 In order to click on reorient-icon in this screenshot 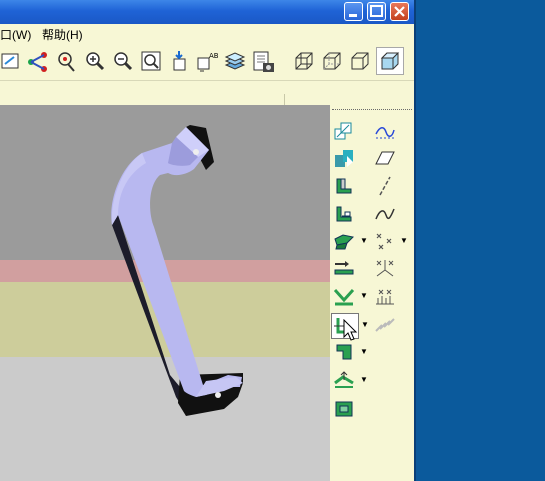, I will do `click(179, 61)`.